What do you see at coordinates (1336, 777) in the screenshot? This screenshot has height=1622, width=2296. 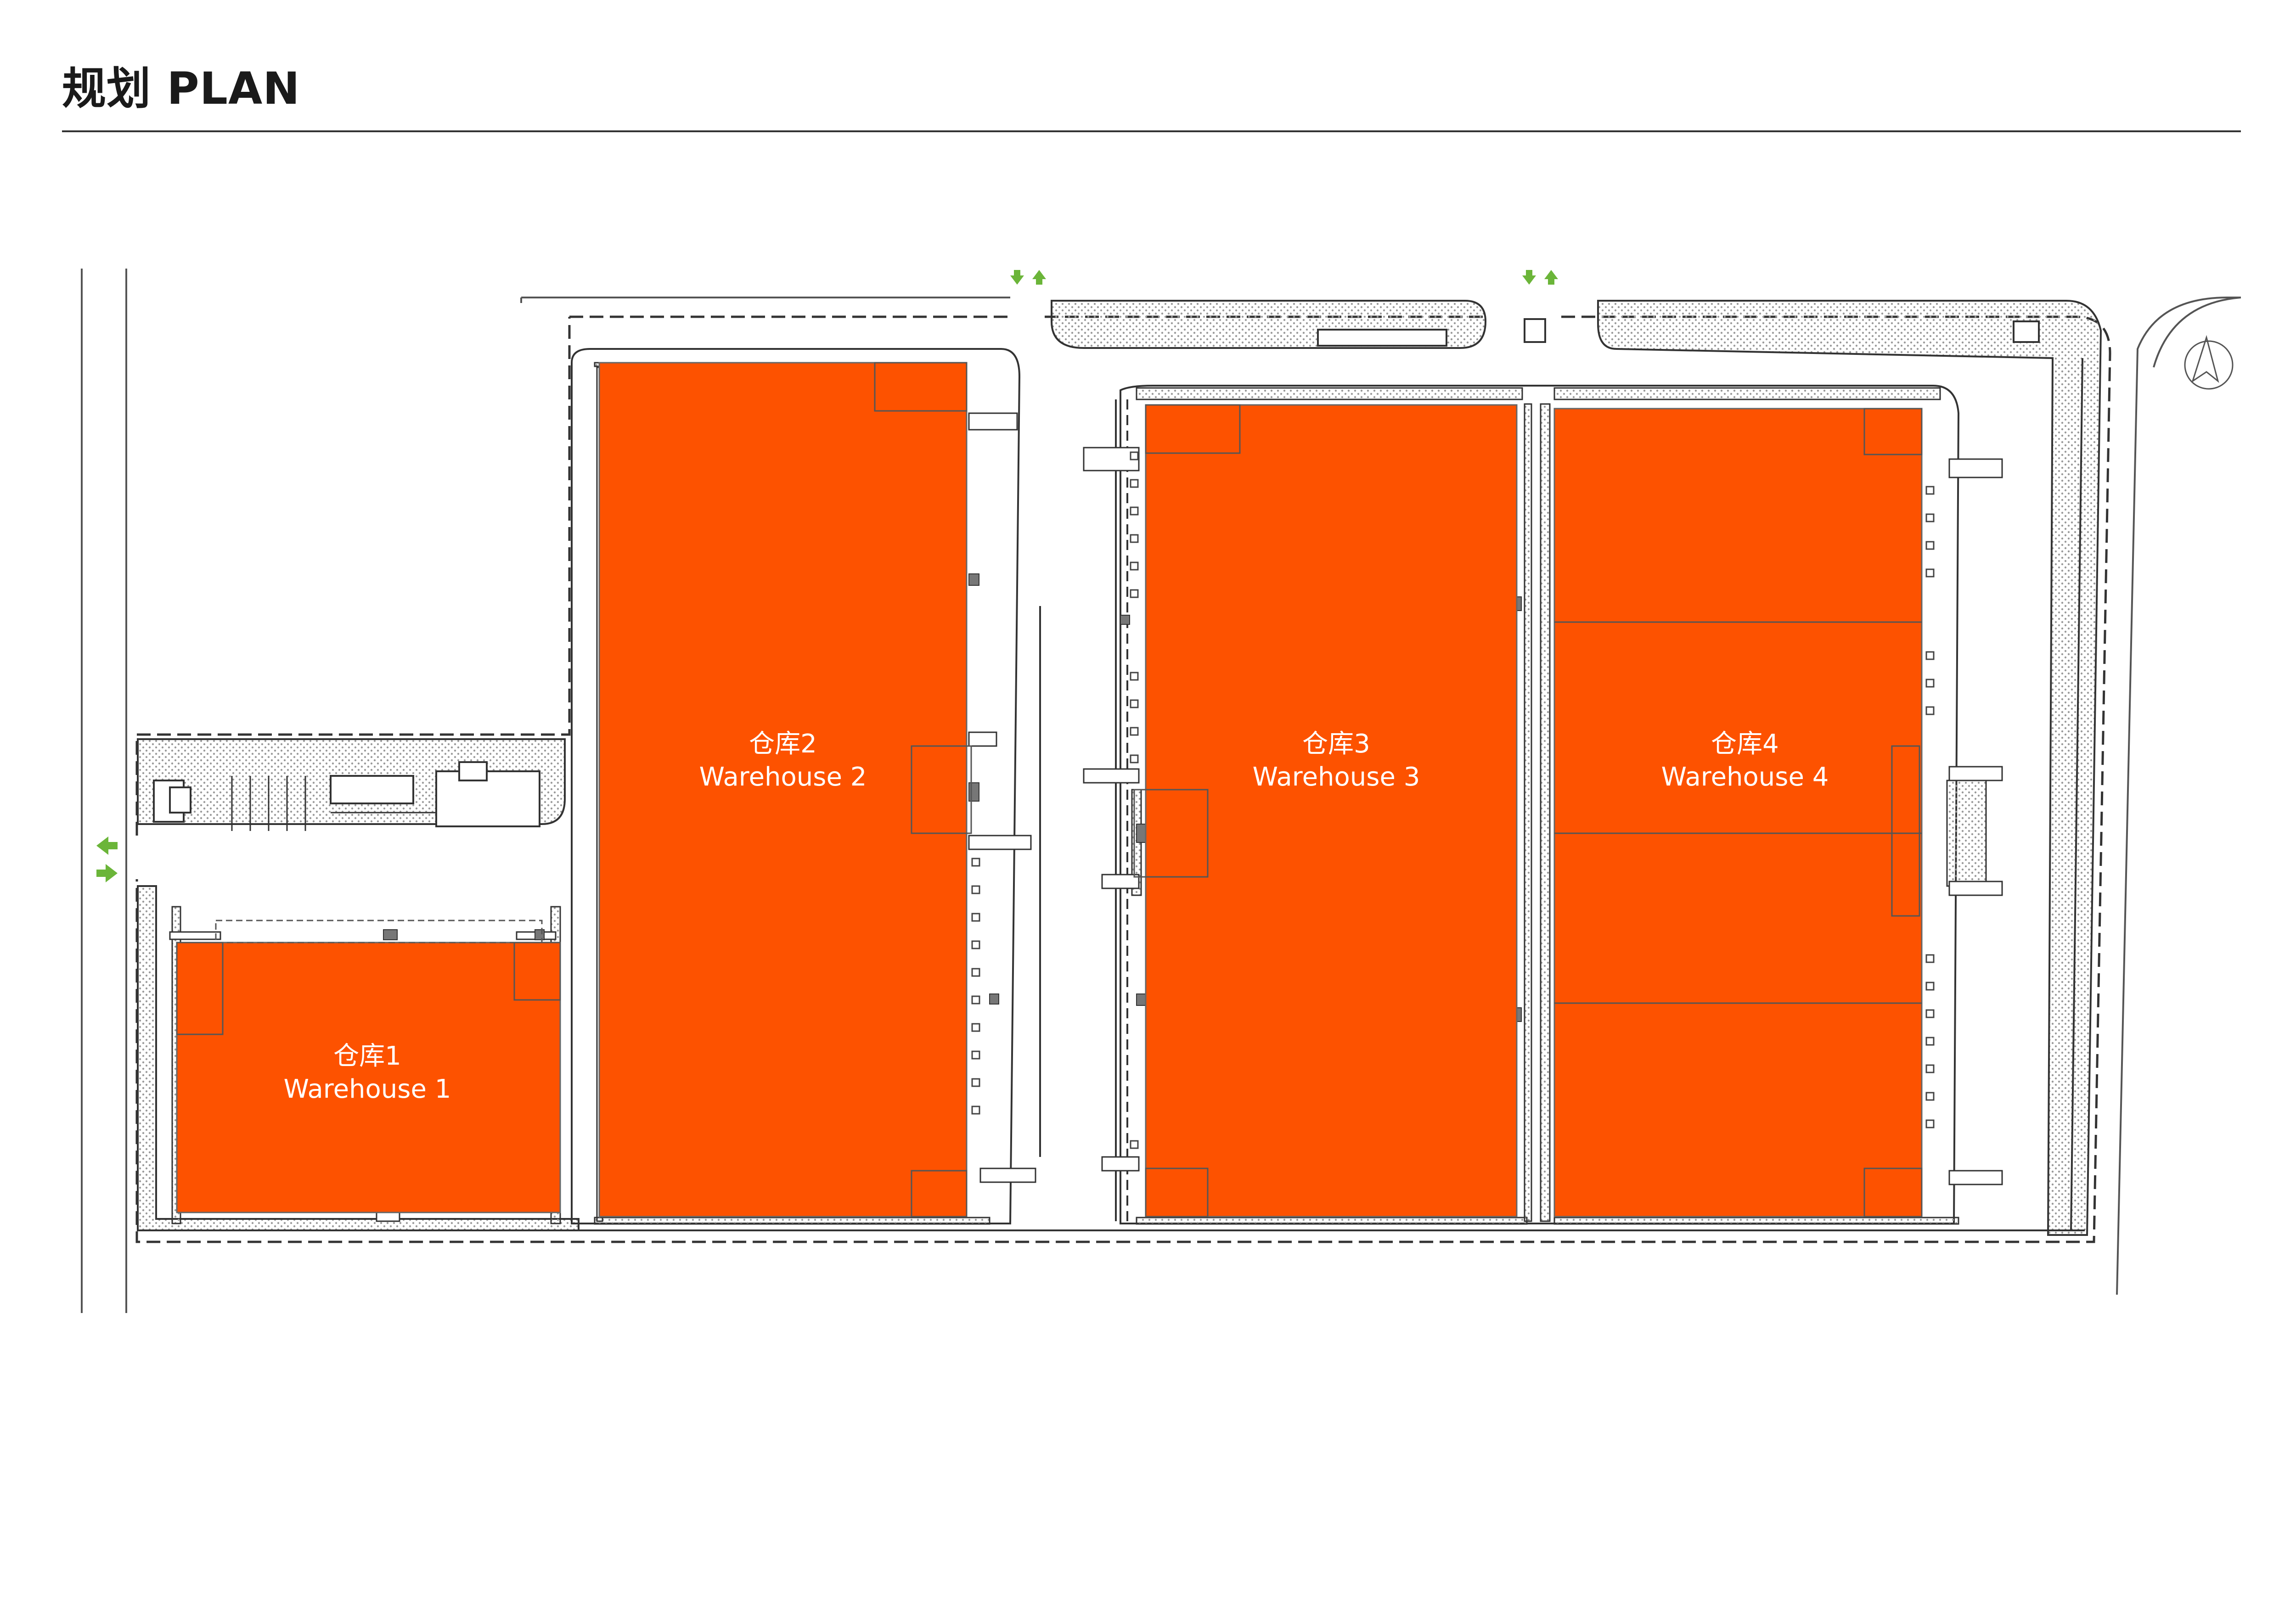 I see `warehouse-3-label-en: Warehouse 3` at bounding box center [1336, 777].